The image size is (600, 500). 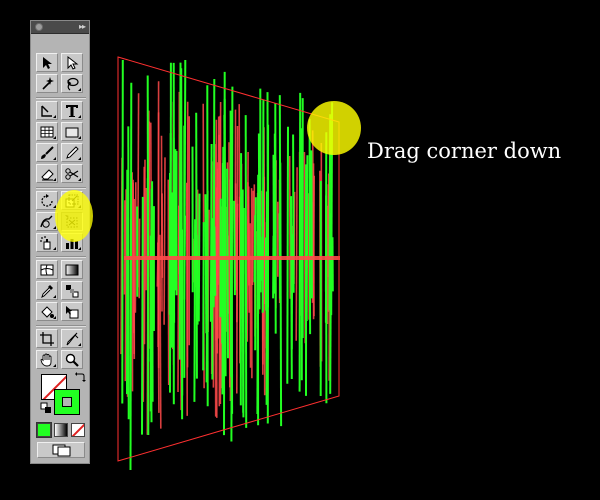 I want to click on gradient-tool, so click(x=72, y=269).